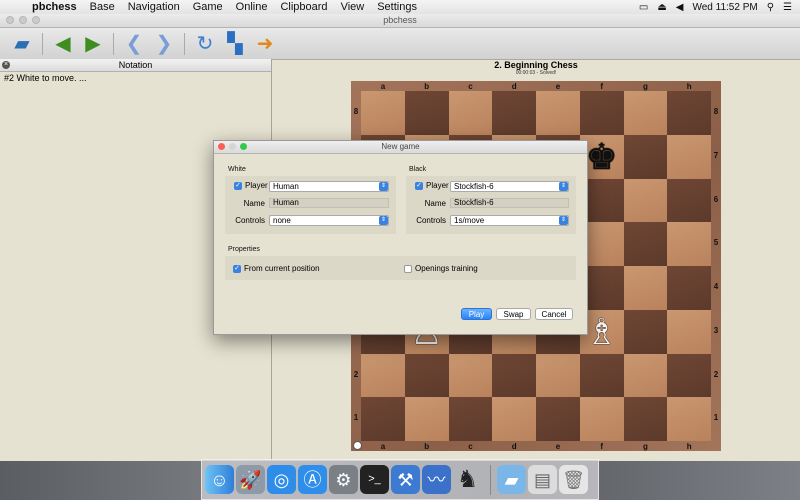 The image size is (800, 500). Describe the element at coordinates (6, 65) in the screenshot. I see `close-icon: ×` at that location.